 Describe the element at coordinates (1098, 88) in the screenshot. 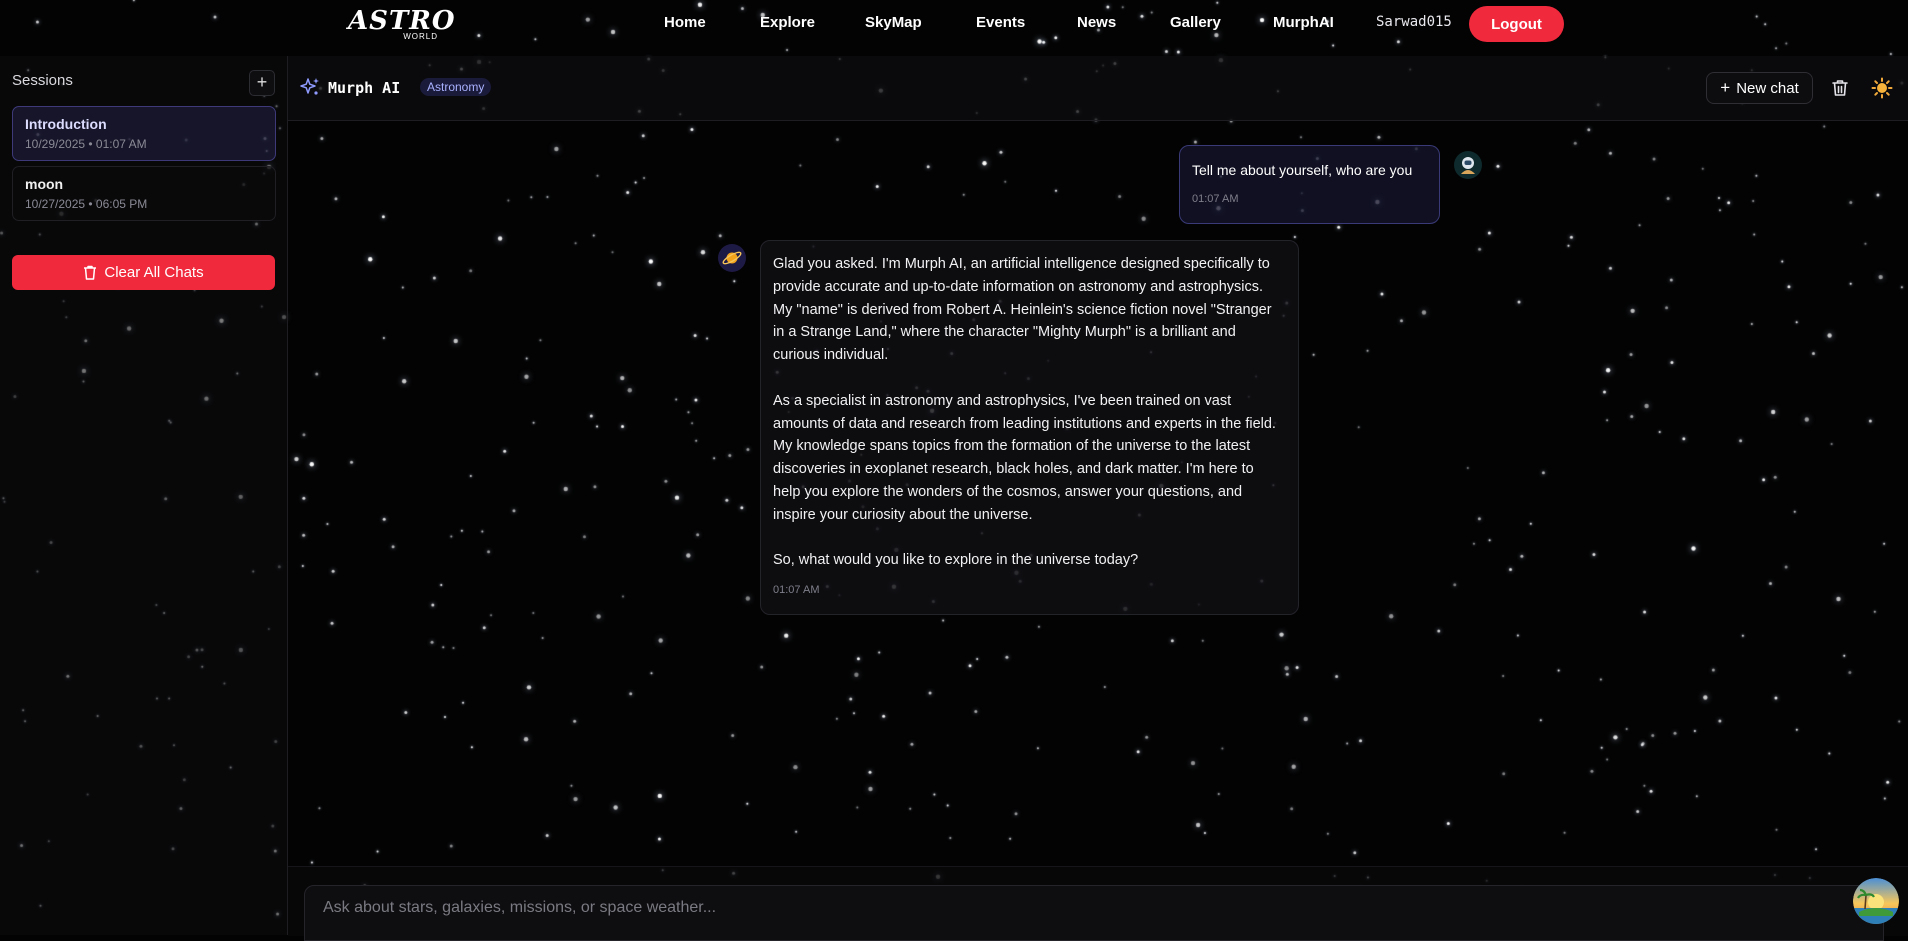

I see `chat-header: Murph AI Astronomy + New chat` at that location.